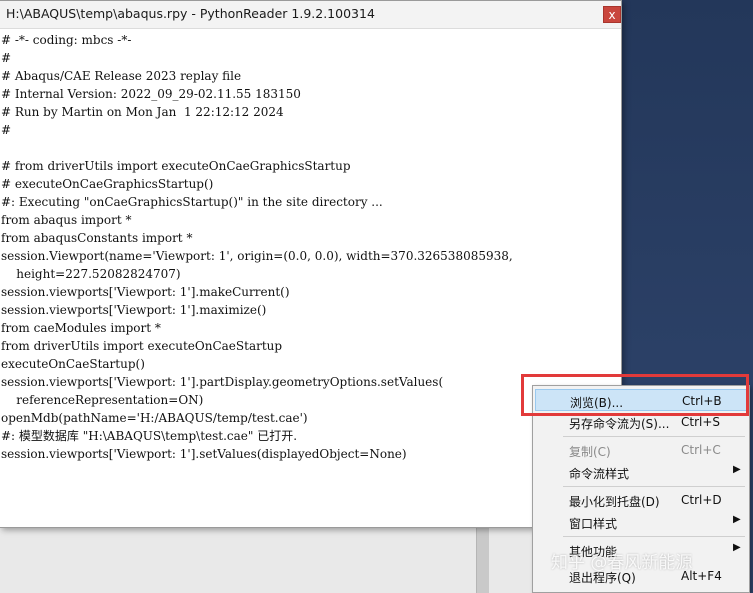  Describe the element at coordinates (622, 563) in the screenshot. I see `watermark: 知乎 @春风新能源` at that location.